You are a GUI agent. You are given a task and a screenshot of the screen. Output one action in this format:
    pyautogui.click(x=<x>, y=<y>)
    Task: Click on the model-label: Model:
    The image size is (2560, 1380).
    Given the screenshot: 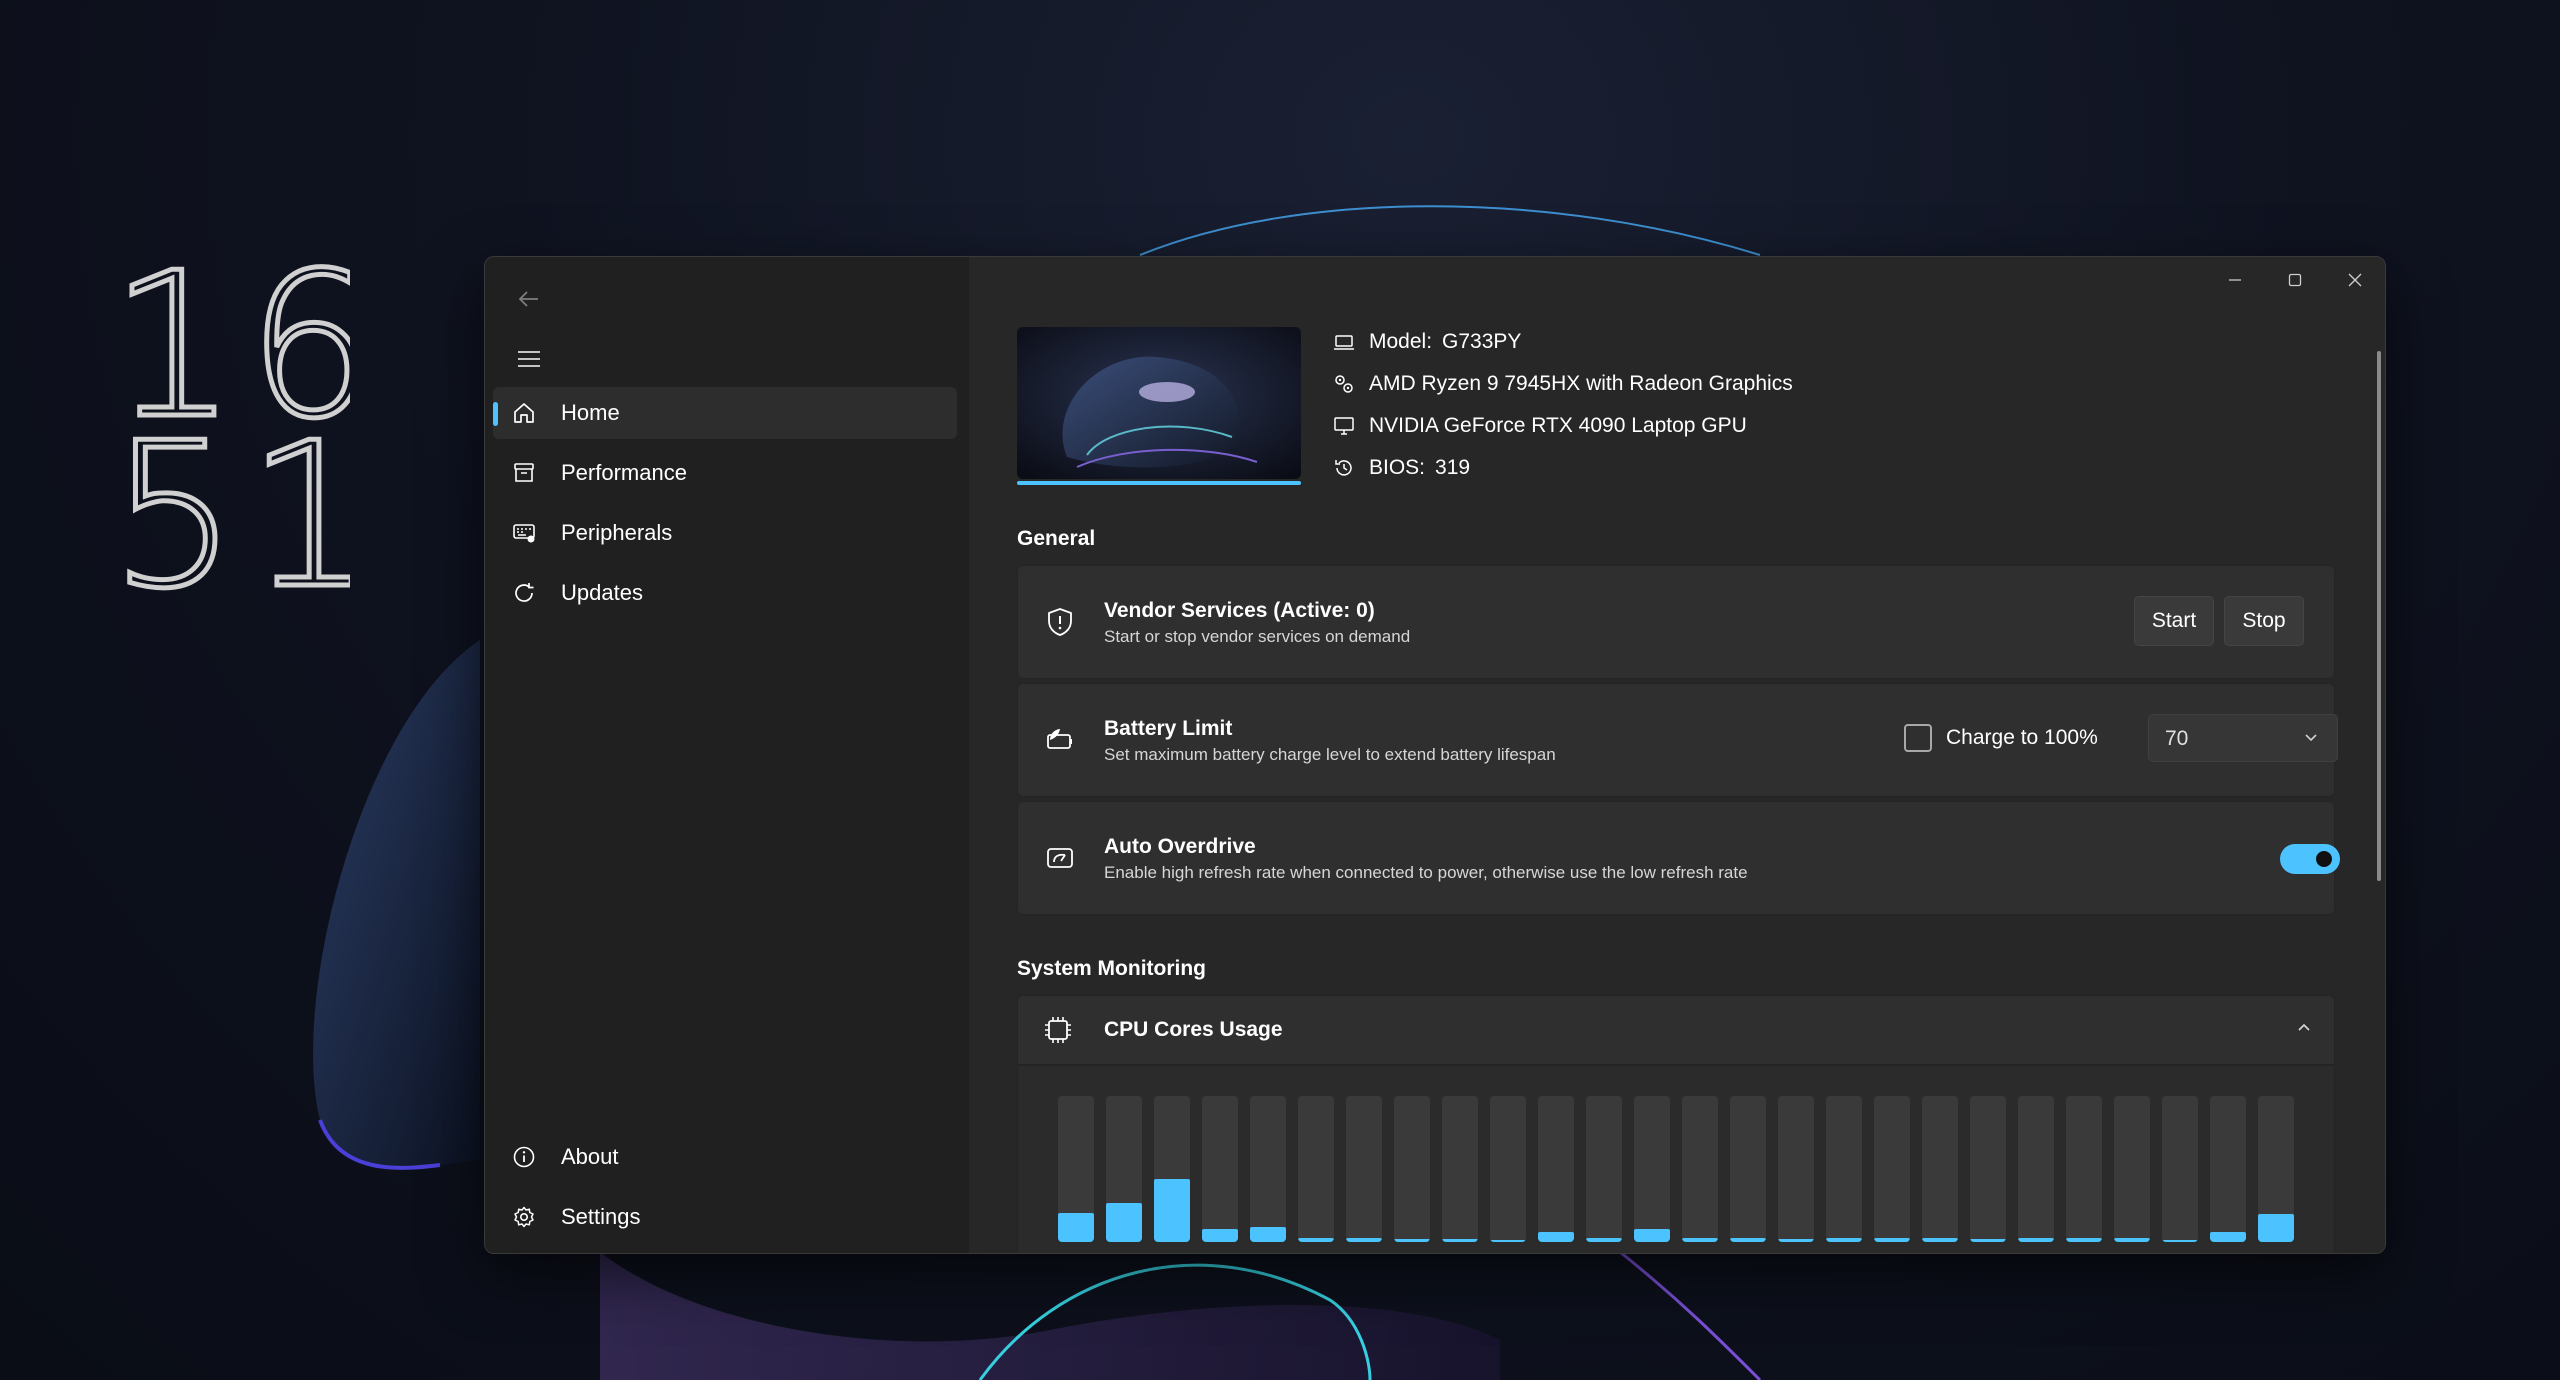 What is the action you would take?
    pyautogui.click(x=1401, y=341)
    